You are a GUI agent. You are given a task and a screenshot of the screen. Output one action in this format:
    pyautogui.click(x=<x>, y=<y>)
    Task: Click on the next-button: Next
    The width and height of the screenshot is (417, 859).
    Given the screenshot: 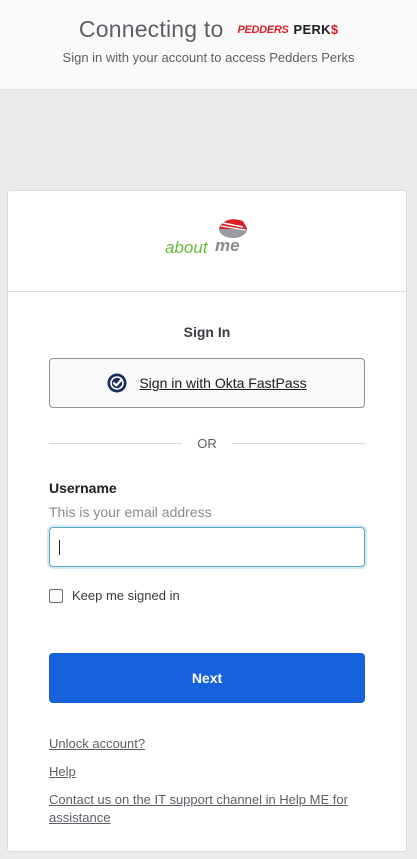 What is the action you would take?
    pyautogui.click(x=207, y=678)
    